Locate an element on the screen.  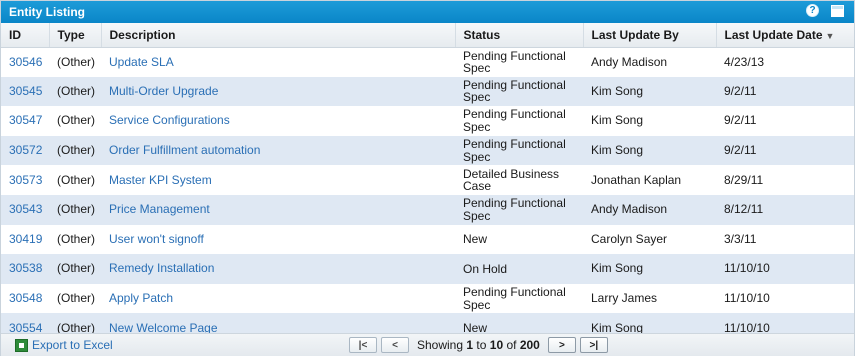
total-count: 200 is located at coordinates (529, 345).